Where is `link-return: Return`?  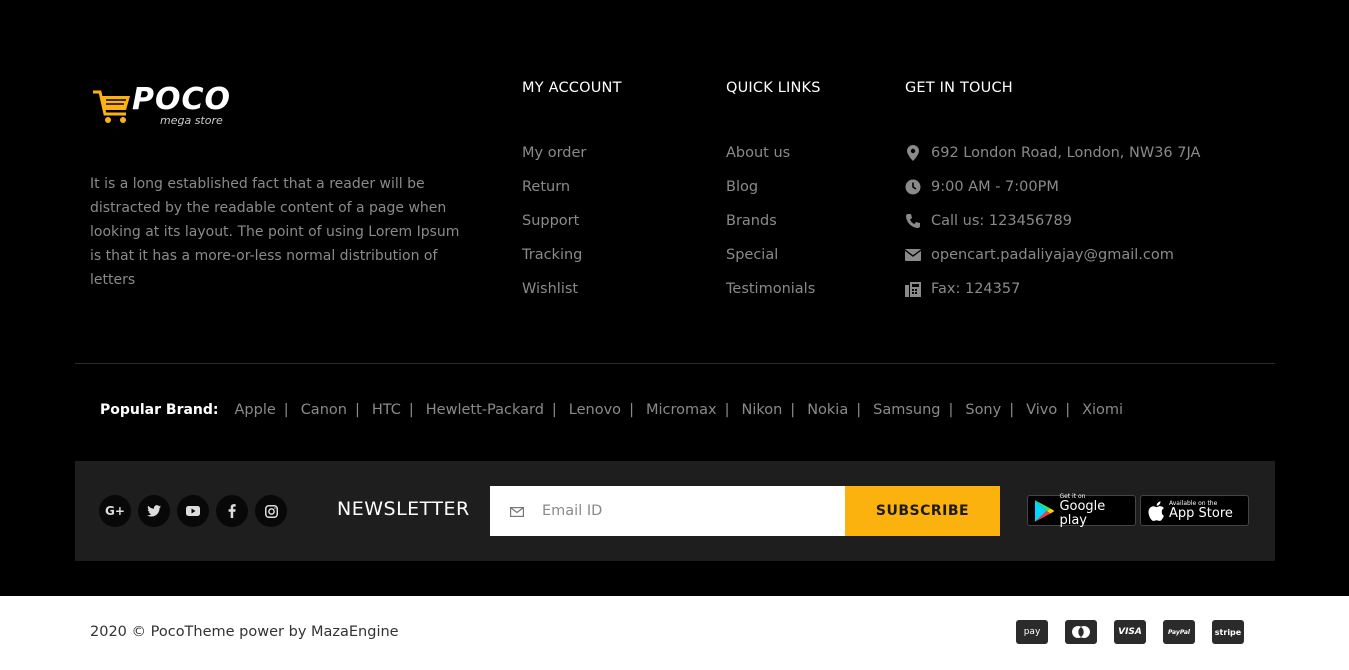
link-return: Return is located at coordinates (554, 193).